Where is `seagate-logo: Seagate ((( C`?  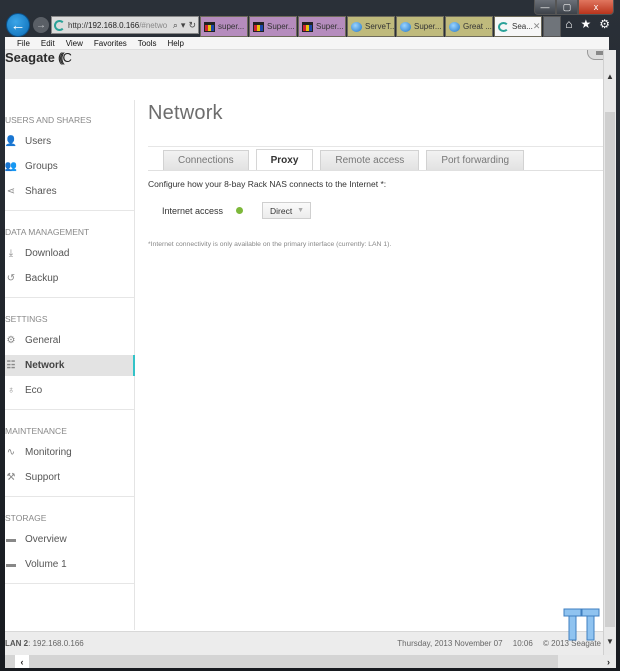 seagate-logo: Seagate ((( C is located at coordinates (38, 57).